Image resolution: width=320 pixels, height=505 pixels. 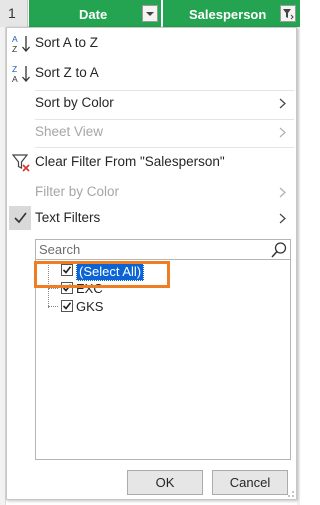 What do you see at coordinates (102, 274) in the screenshot?
I see `highlight-annotation-box` at bounding box center [102, 274].